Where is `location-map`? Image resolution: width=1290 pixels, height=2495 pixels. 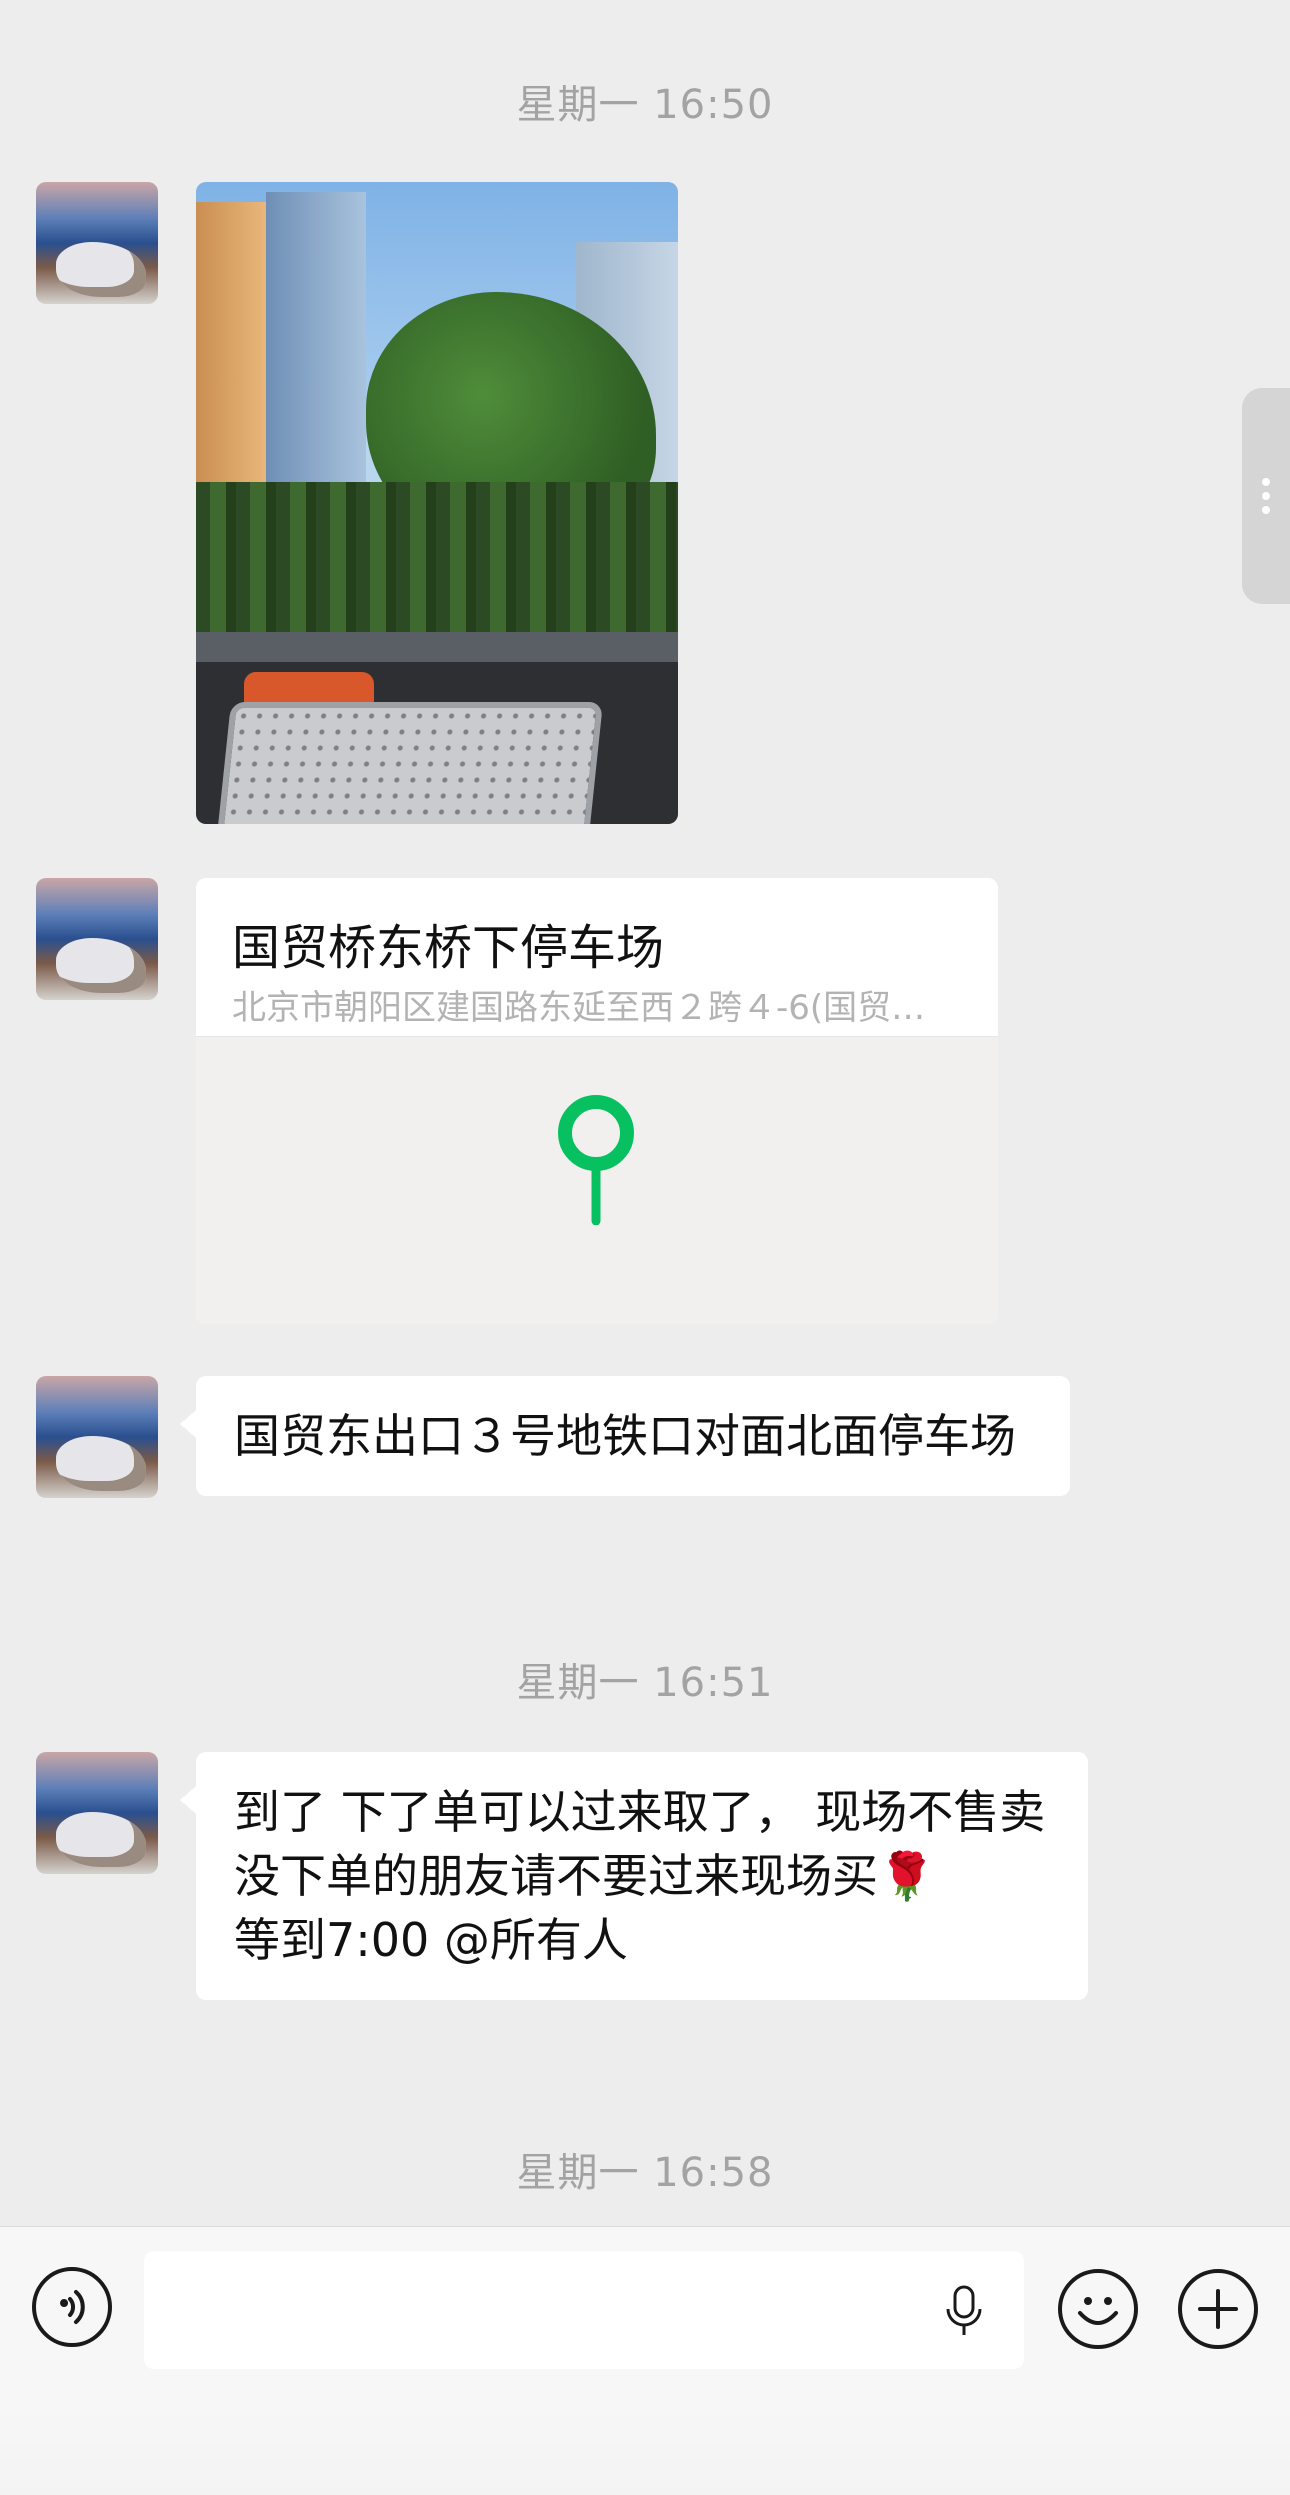
location-map is located at coordinates (597, 1180).